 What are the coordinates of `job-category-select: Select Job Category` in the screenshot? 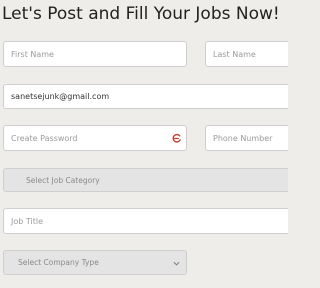 It's located at (145, 180).